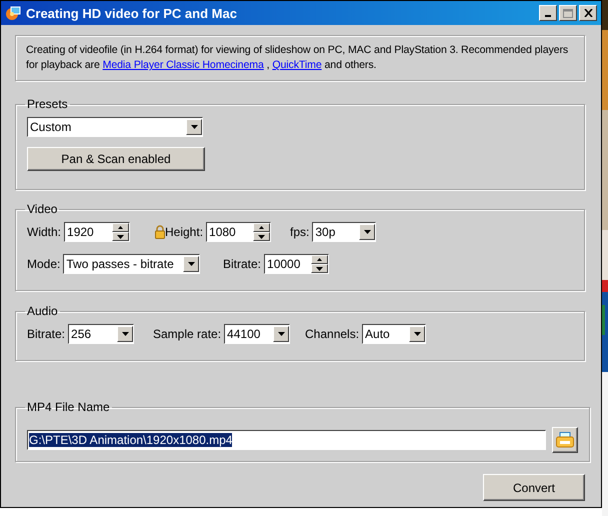  What do you see at coordinates (101, 334) in the screenshot?
I see `dropdown: 256` at bounding box center [101, 334].